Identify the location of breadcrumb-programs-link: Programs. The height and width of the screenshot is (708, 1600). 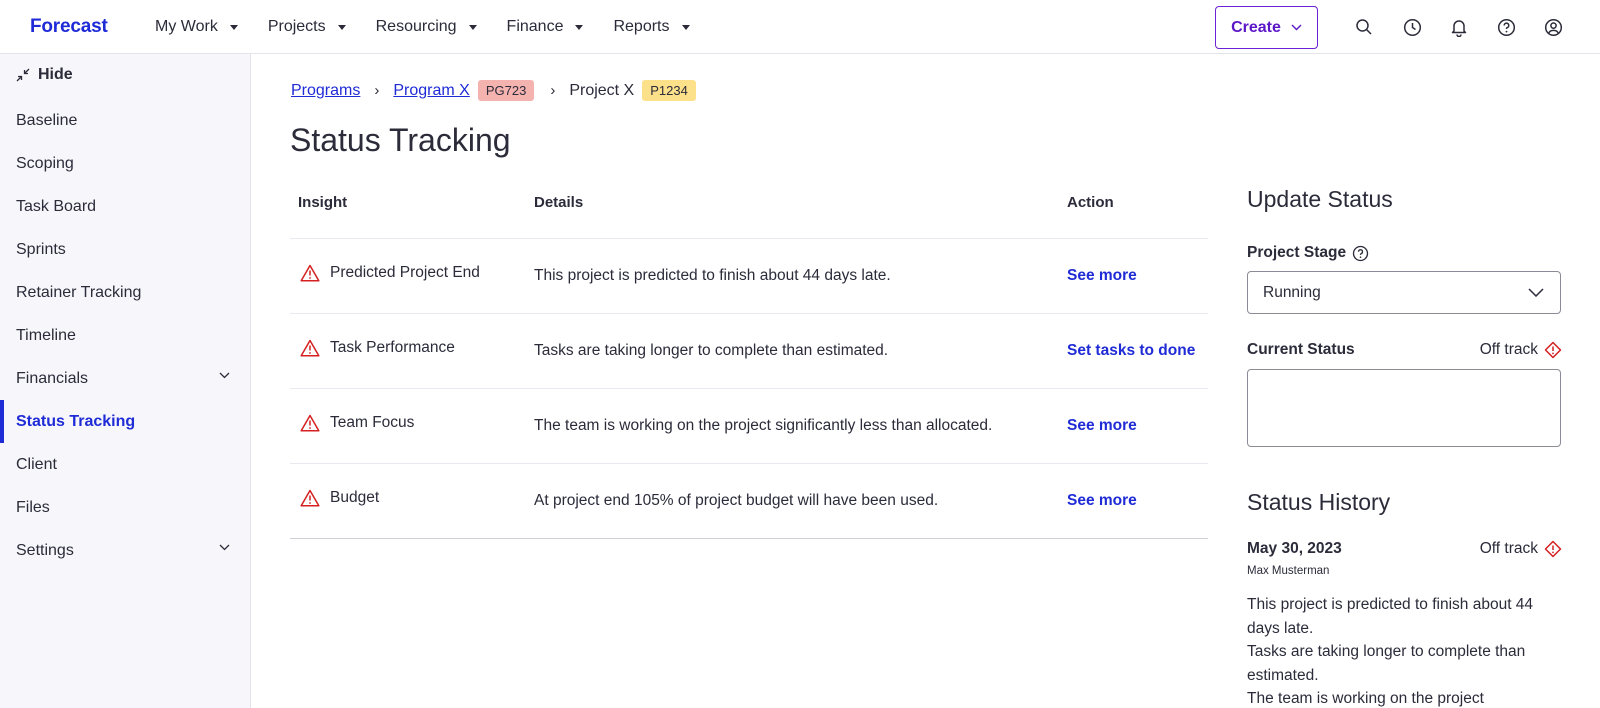
(325, 91).